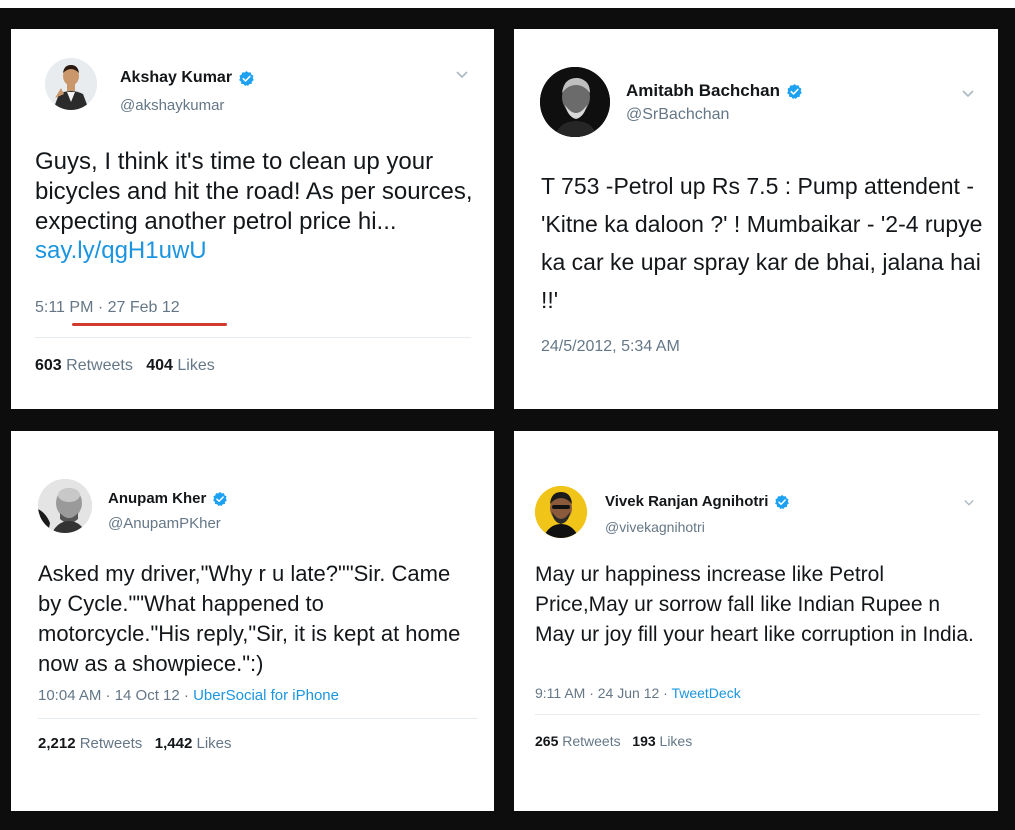 The height and width of the screenshot is (830, 1015). I want to click on tweet-timestamp: 24/5/2012, 5:34 AM, so click(610, 347).